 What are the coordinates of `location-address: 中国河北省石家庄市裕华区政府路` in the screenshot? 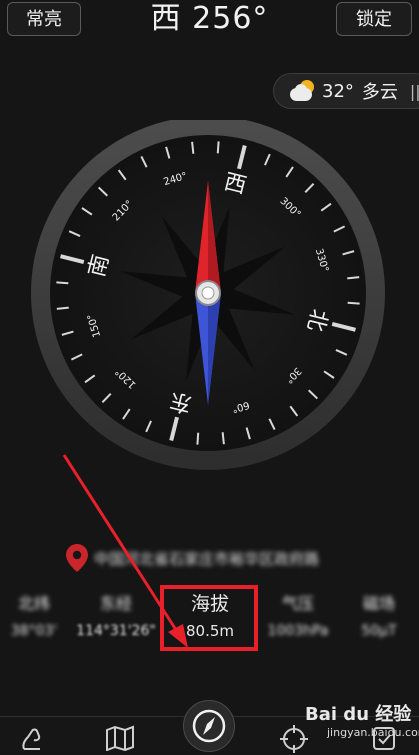 It's located at (207, 558).